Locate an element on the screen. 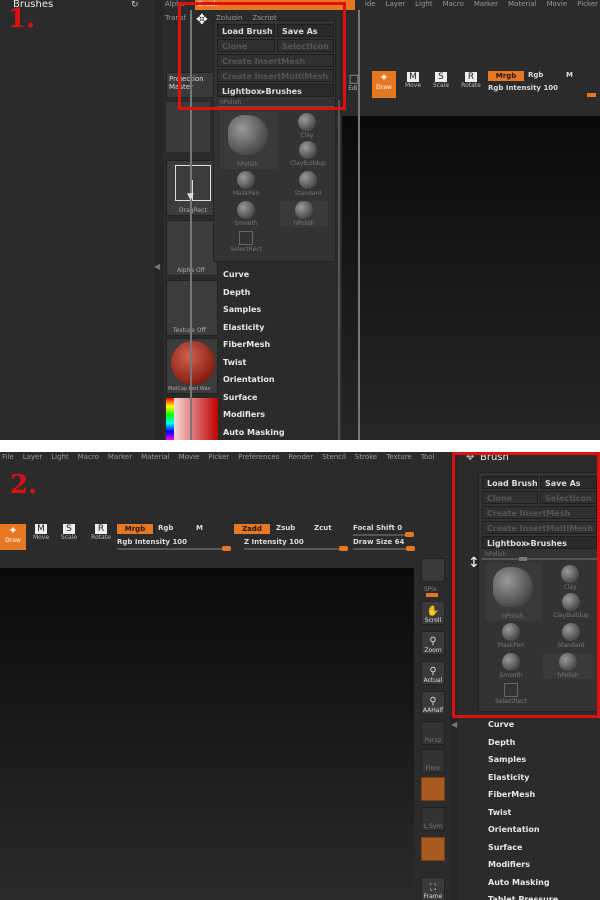  scale-button: S Scale is located at coordinates (441, 85).